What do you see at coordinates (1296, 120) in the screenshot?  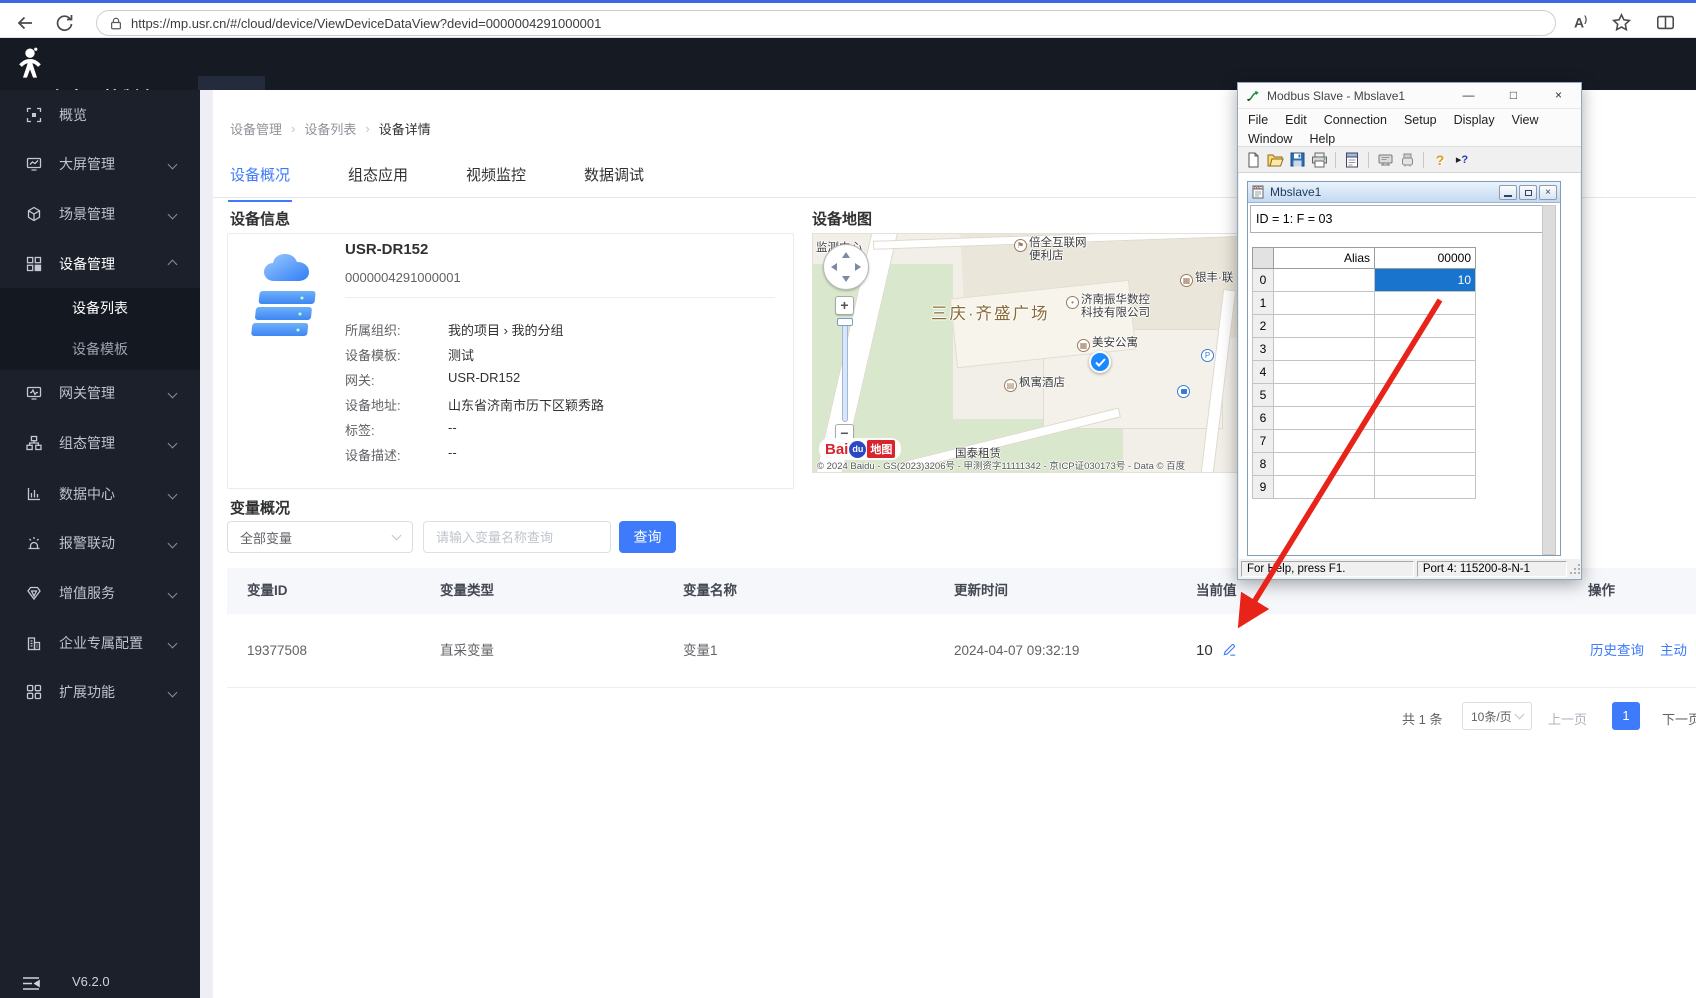 I see `menu-edit: Edit` at bounding box center [1296, 120].